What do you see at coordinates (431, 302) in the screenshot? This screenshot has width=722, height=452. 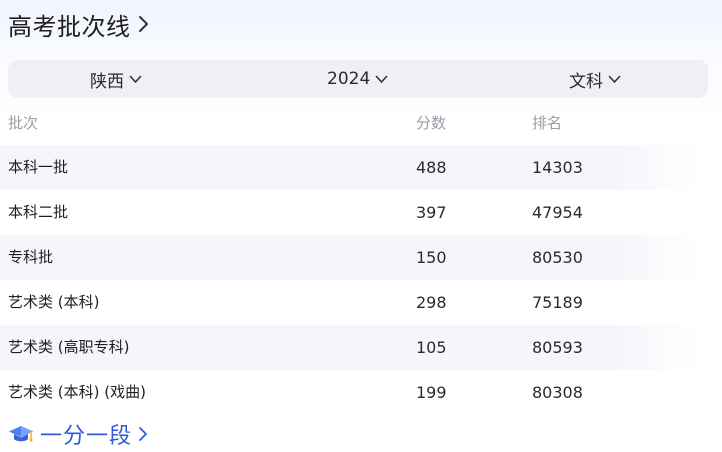 I see `score-cell: 298` at bounding box center [431, 302].